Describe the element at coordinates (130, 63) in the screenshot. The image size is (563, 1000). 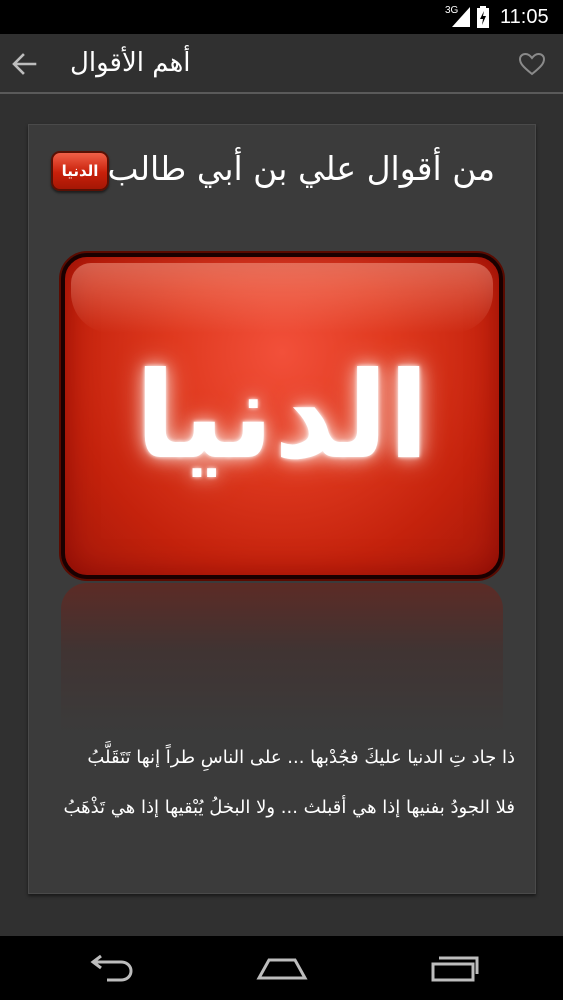
I see `page-title: أهم الأقوال` at that location.